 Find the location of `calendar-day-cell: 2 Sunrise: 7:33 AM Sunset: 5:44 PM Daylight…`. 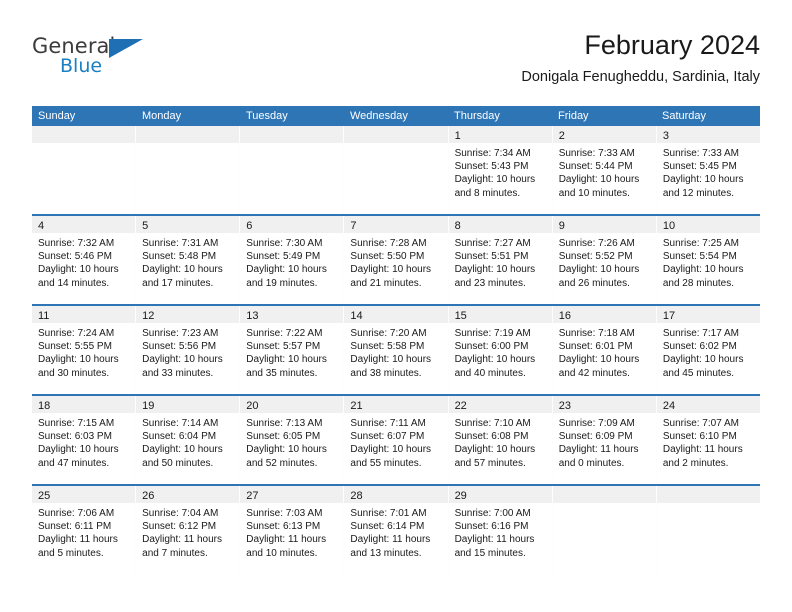

calendar-day-cell: 2 Sunrise: 7:33 AM Sunset: 5:44 PM Daylight… is located at coordinates (604, 170).